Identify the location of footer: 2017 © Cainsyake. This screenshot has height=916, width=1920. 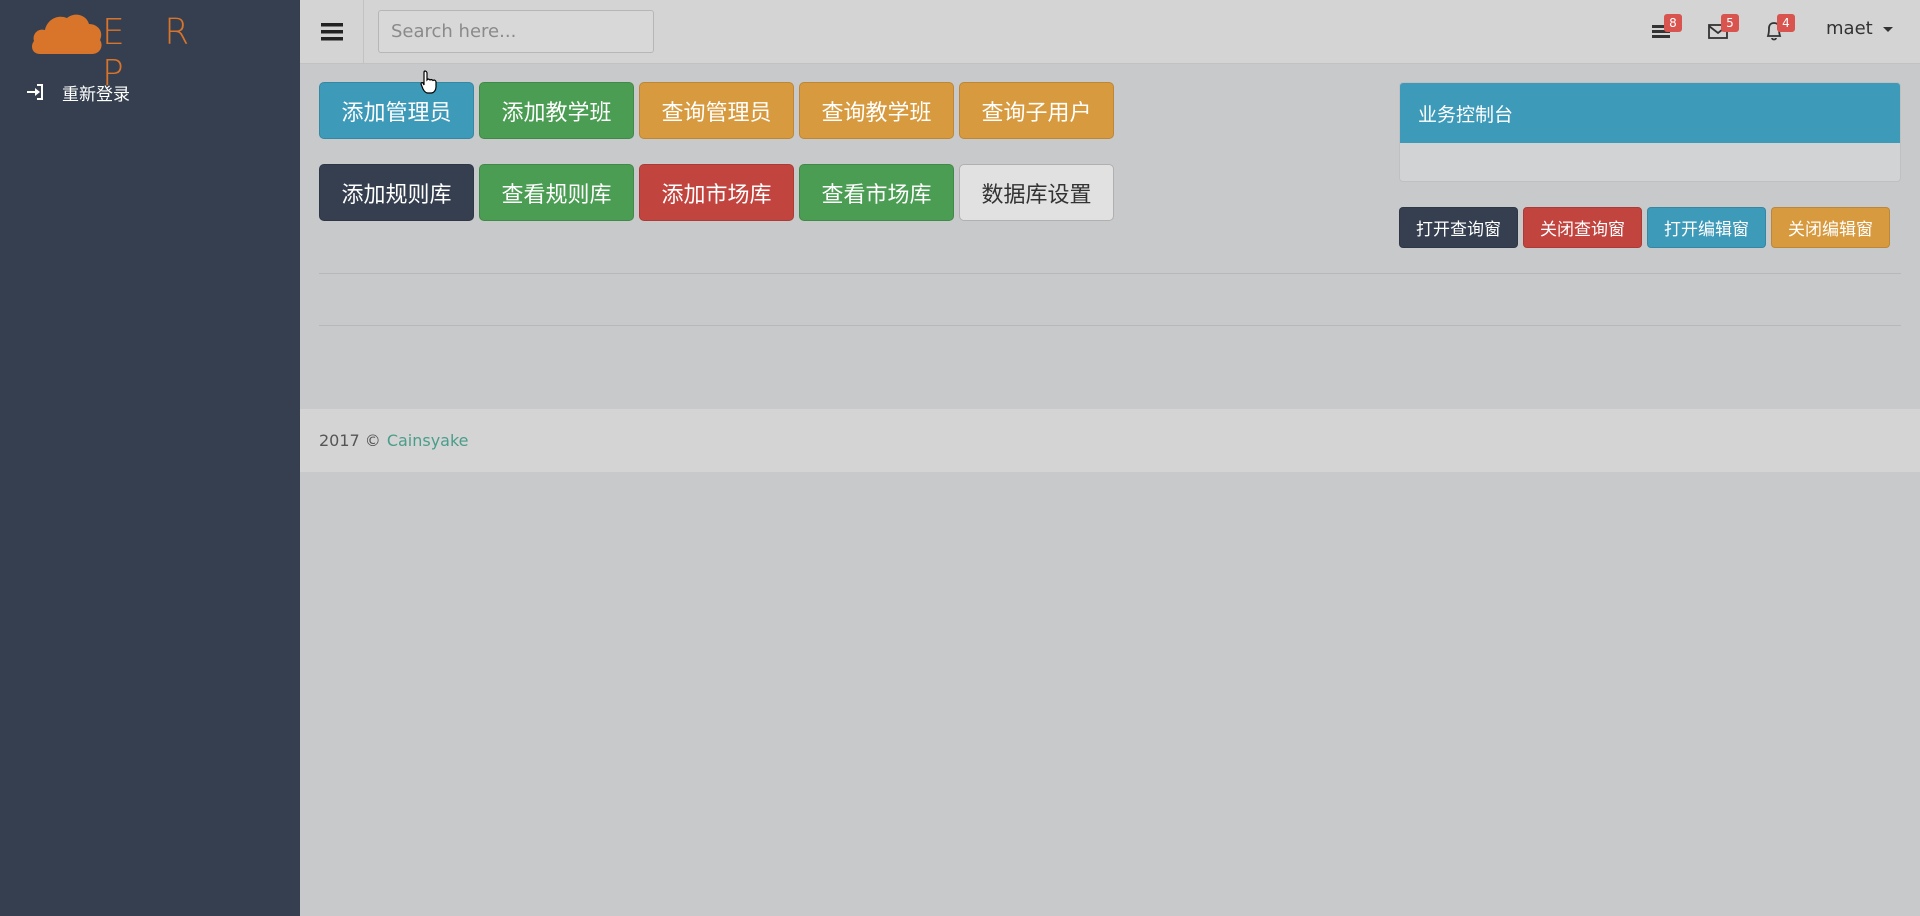
(1110, 440).